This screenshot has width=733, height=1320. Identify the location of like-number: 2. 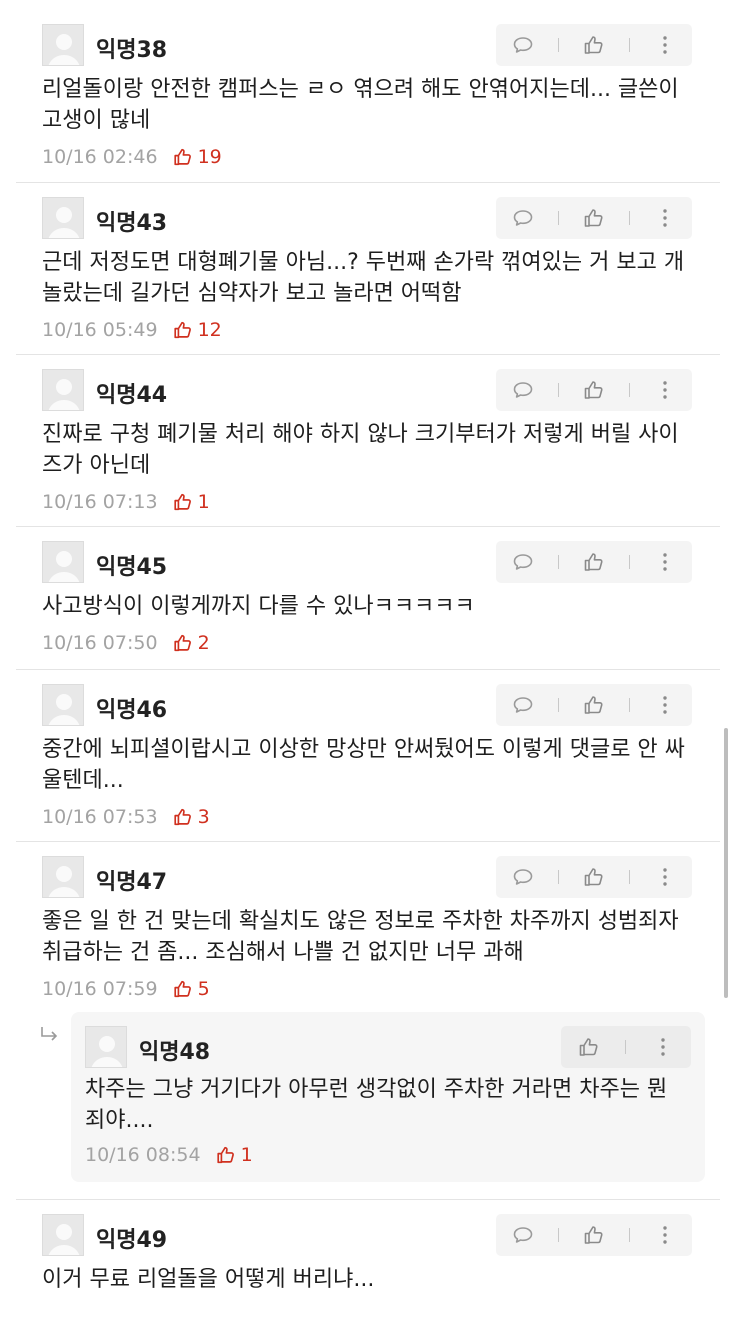
(203, 643).